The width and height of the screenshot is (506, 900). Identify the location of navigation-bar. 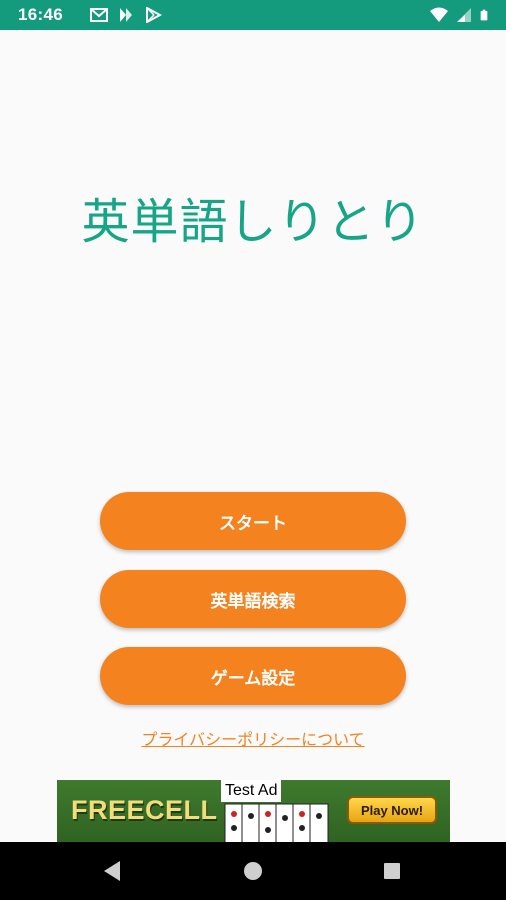
(253, 871).